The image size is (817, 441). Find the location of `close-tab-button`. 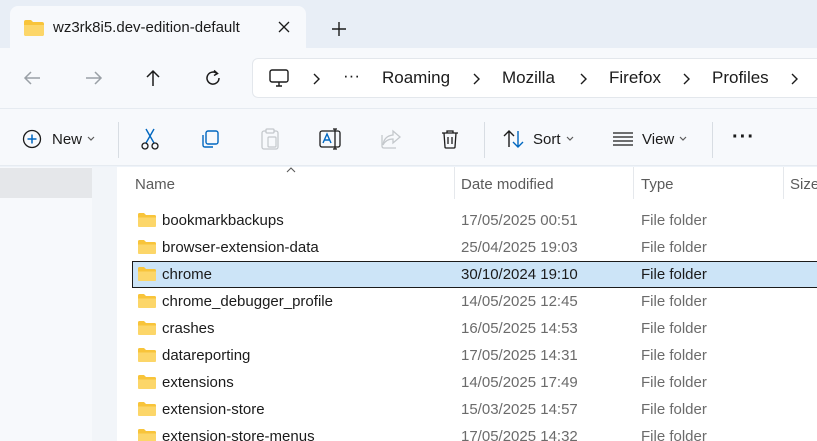

close-tab-button is located at coordinates (284, 27).